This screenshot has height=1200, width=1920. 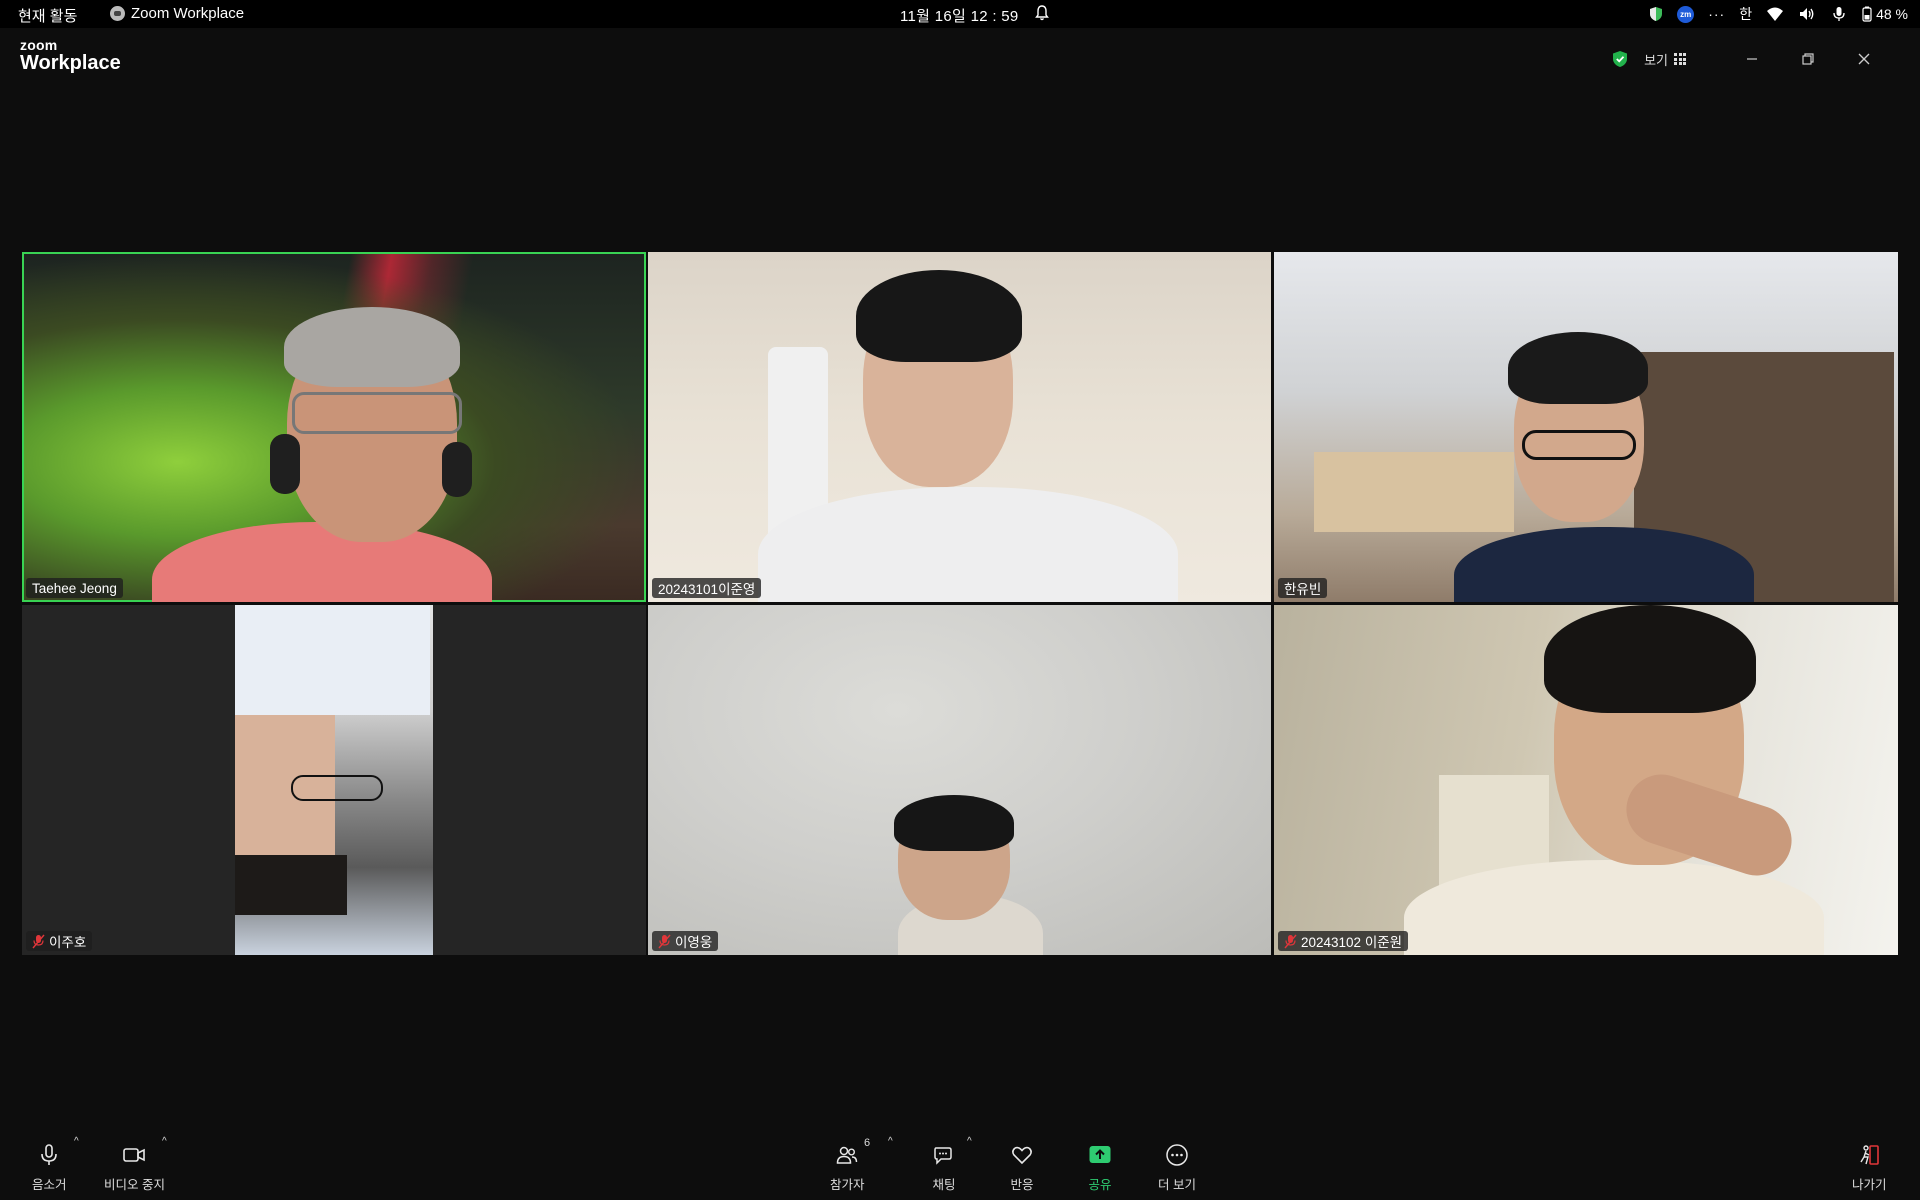 I want to click on video-tile-20243102: 20243102 이준원, so click(x=1586, y=780).